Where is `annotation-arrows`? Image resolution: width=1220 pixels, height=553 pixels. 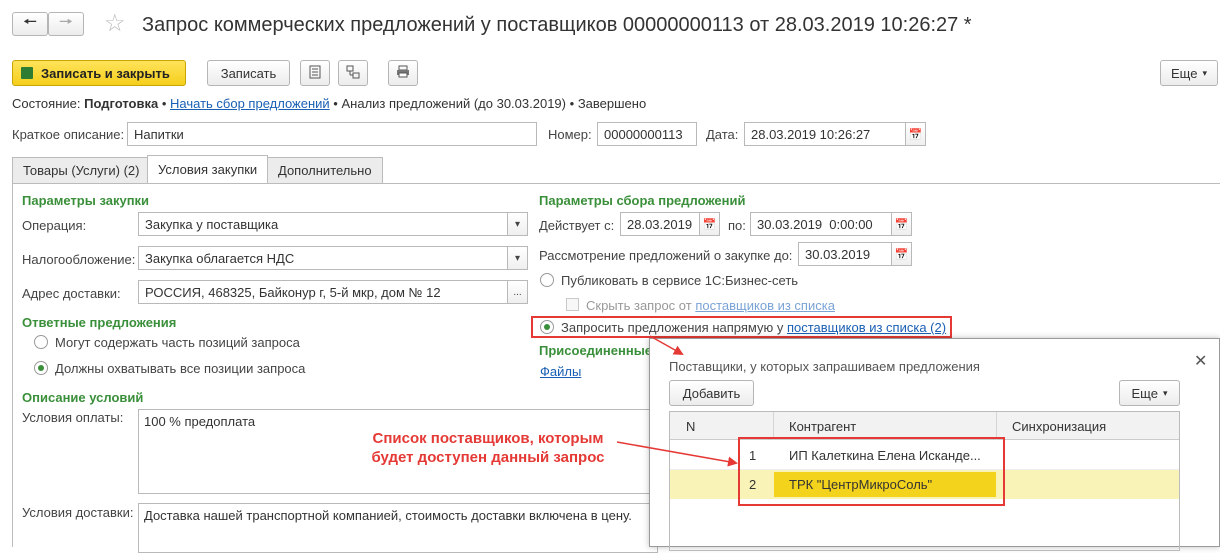
annotation-arrows is located at coordinates (677, 401).